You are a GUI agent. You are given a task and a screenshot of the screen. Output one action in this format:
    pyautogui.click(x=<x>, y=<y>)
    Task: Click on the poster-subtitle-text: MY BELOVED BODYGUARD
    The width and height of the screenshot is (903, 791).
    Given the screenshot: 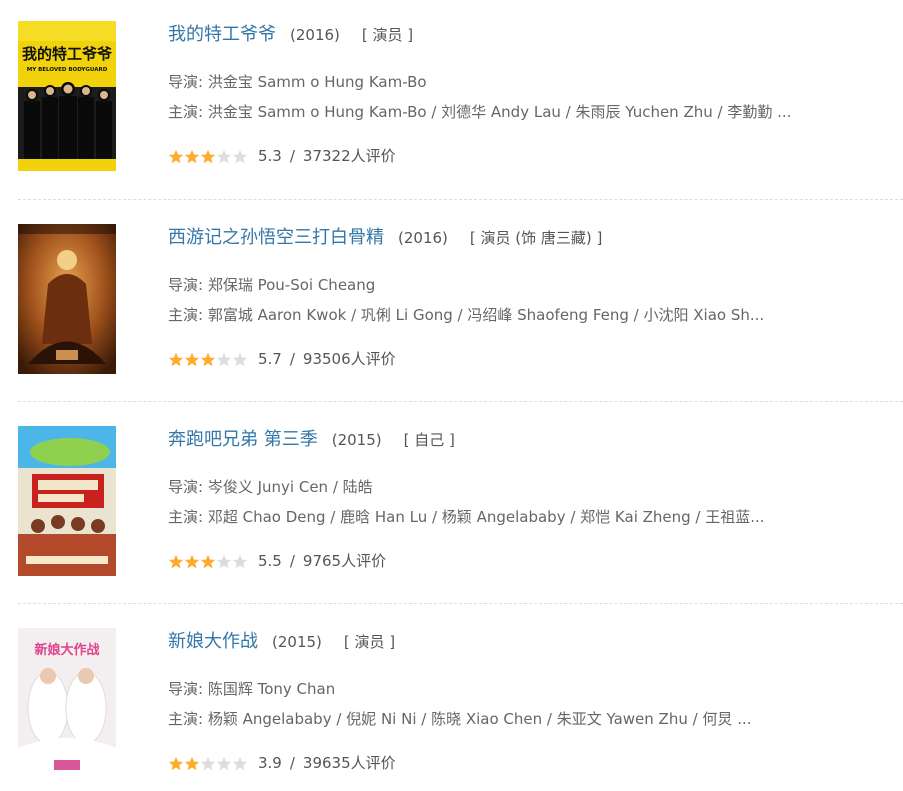 What is the action you would take?
    pyautogui.click(x=67, y=70)
    